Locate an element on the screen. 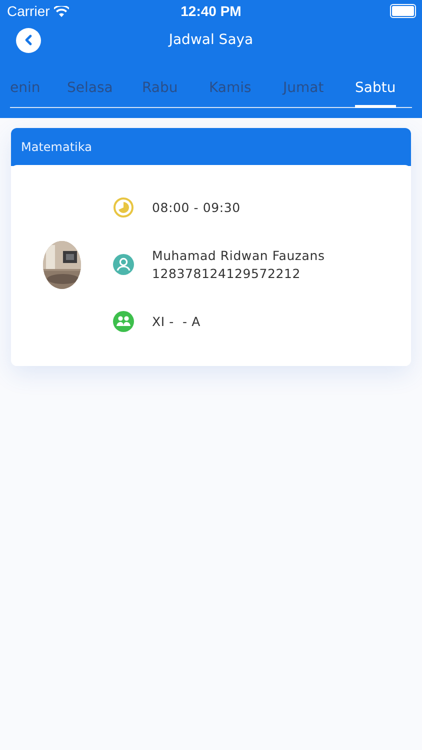  day-tab: Rabu is located at coordinates (160, 89).